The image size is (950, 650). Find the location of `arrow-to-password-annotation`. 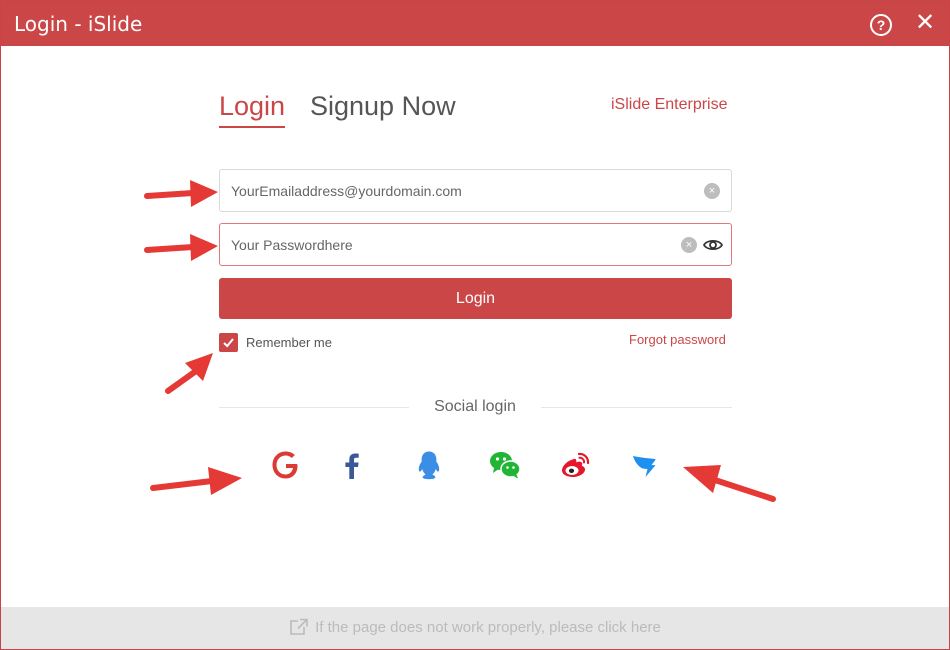

arrow-to-password-annotation is located at coordinates (181, 247).